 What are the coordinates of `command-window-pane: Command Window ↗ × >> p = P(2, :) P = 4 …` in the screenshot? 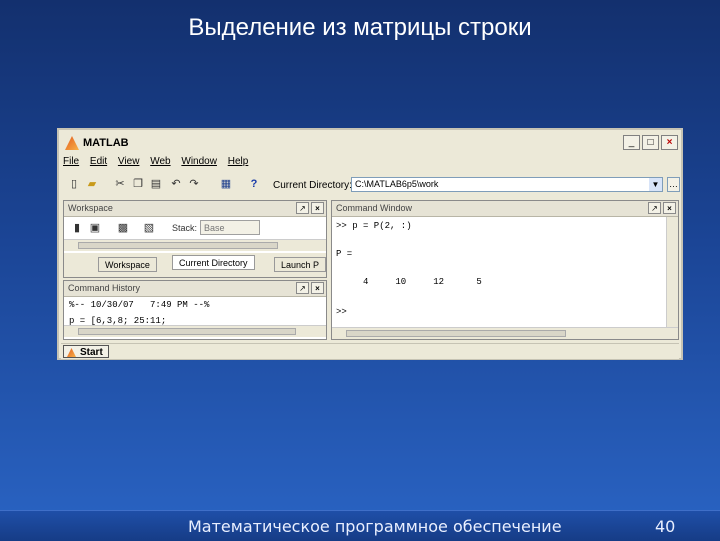 It's located at (505, 270).